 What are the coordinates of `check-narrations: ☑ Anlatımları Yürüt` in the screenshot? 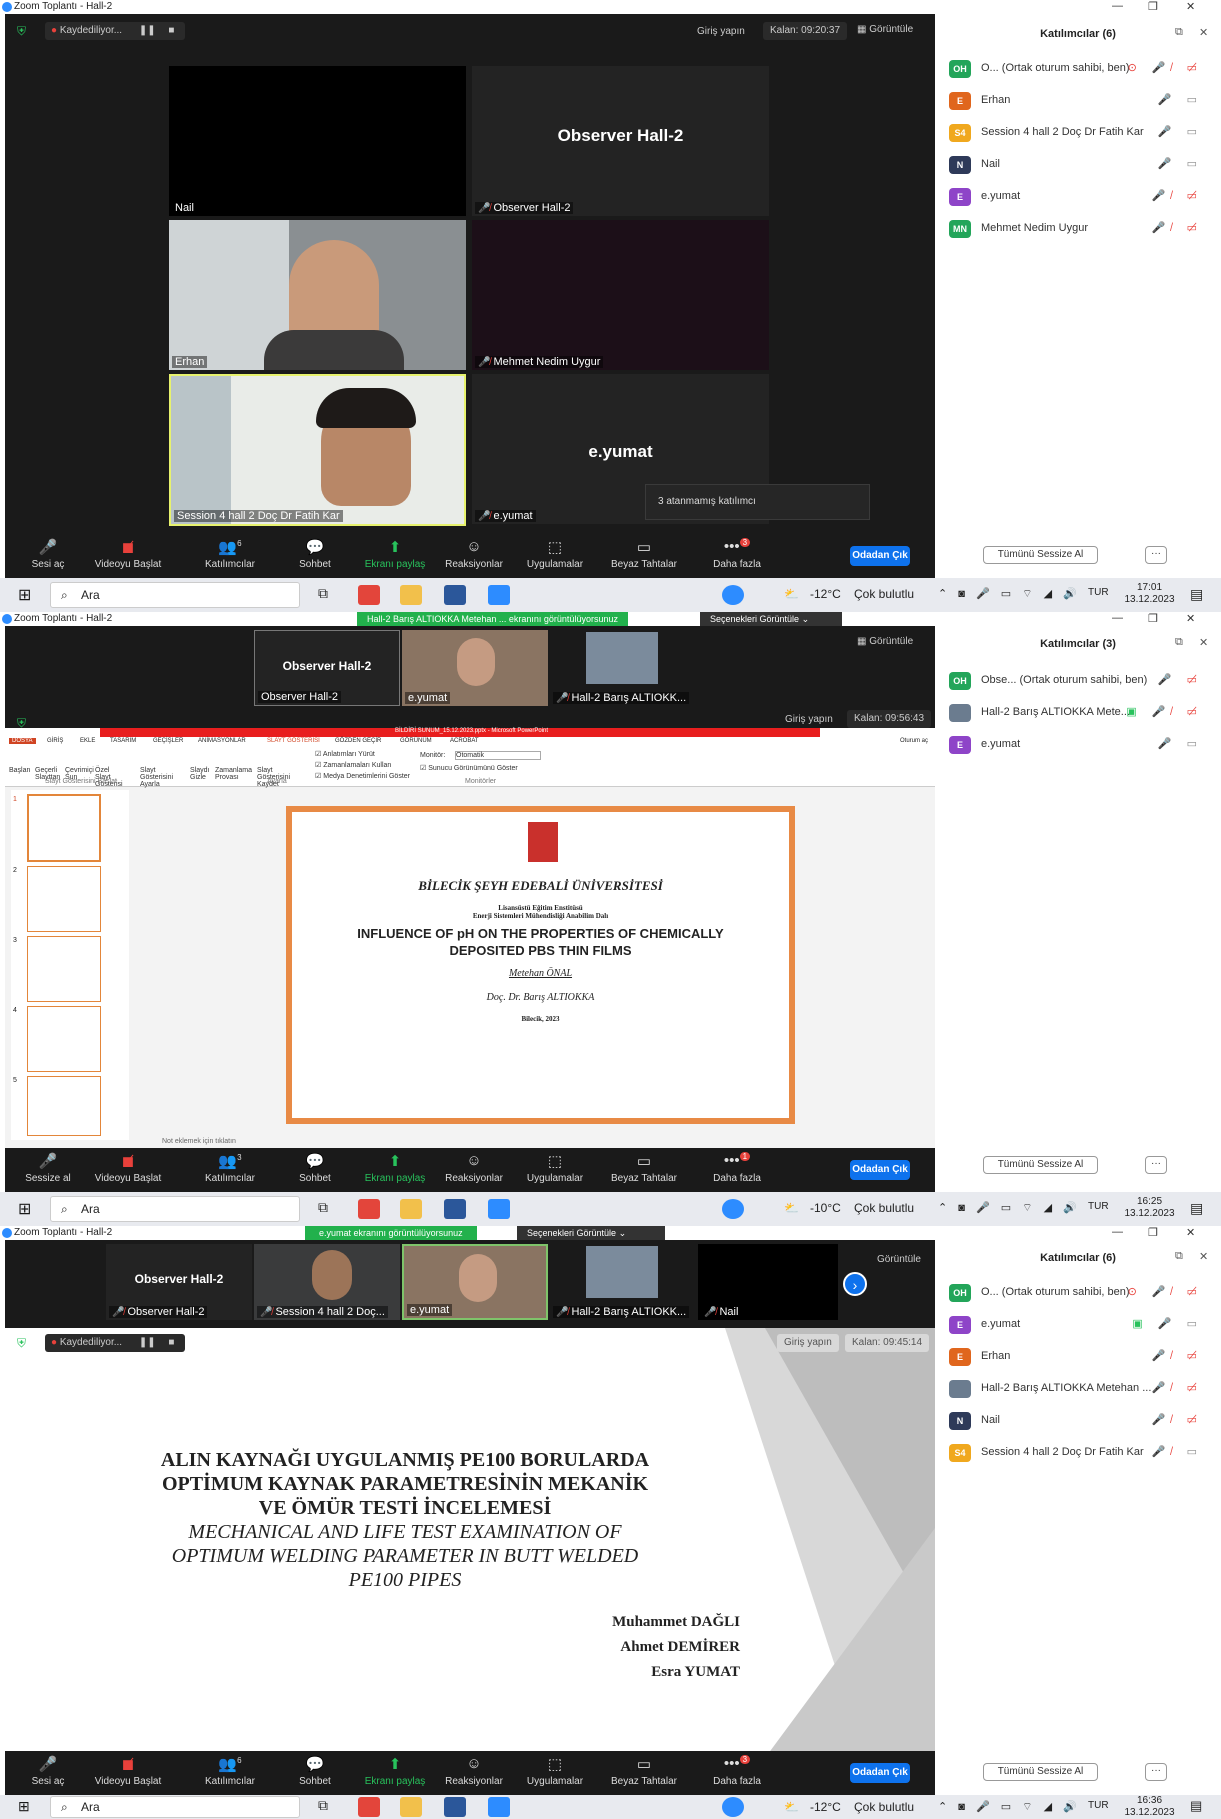 It's located at (345, 754).